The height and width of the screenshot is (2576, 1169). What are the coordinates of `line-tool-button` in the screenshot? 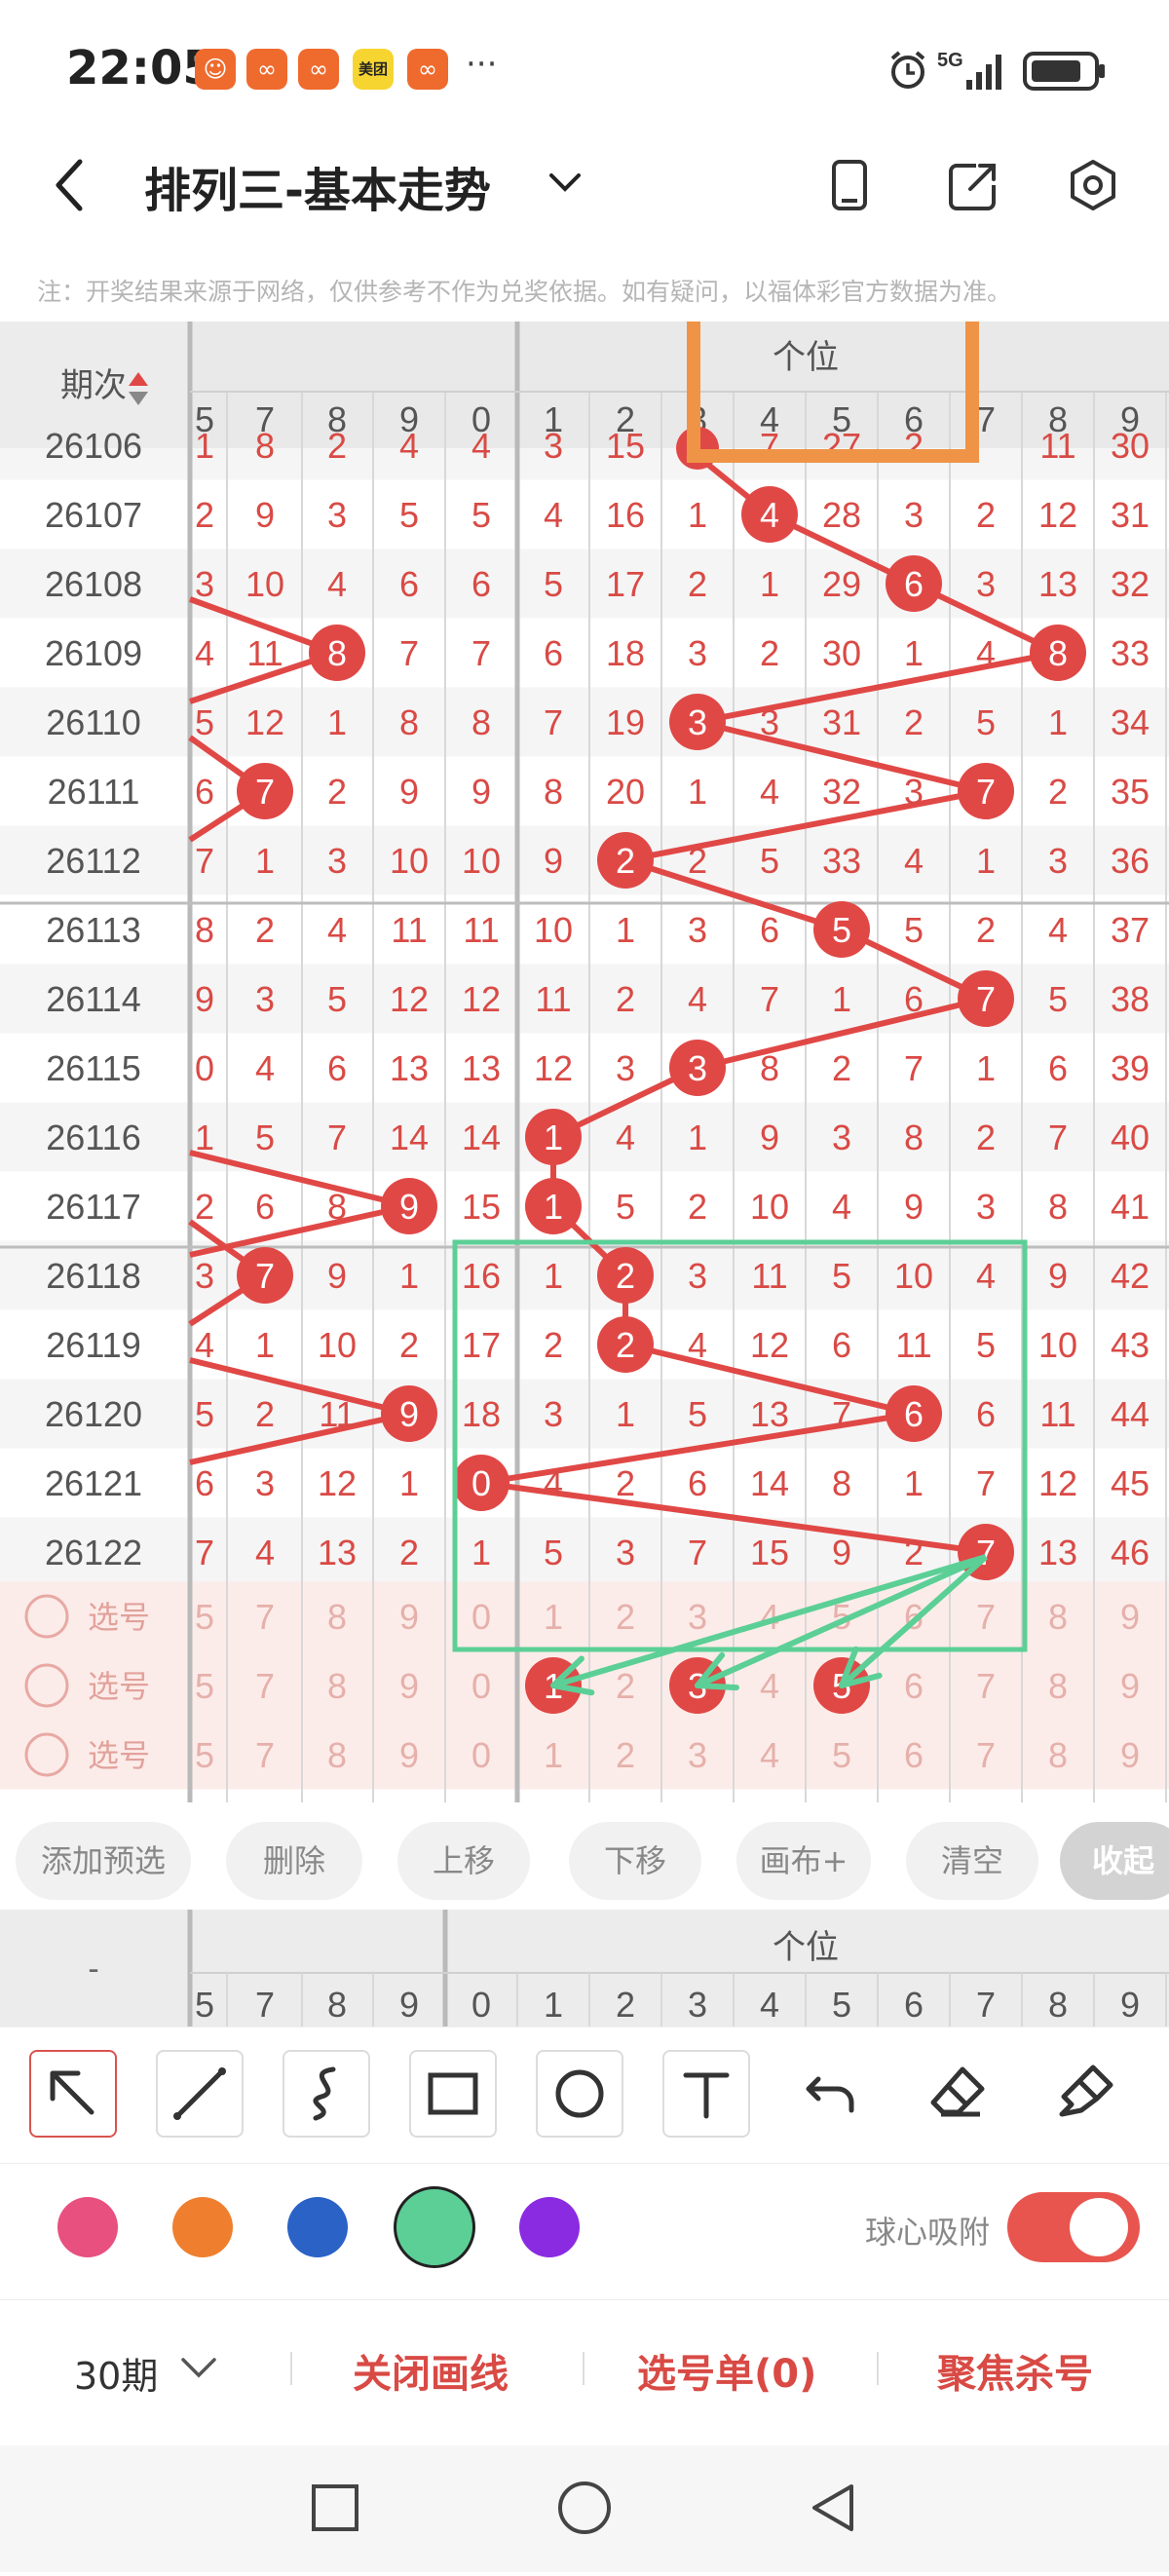 It's located at (200, 2094).